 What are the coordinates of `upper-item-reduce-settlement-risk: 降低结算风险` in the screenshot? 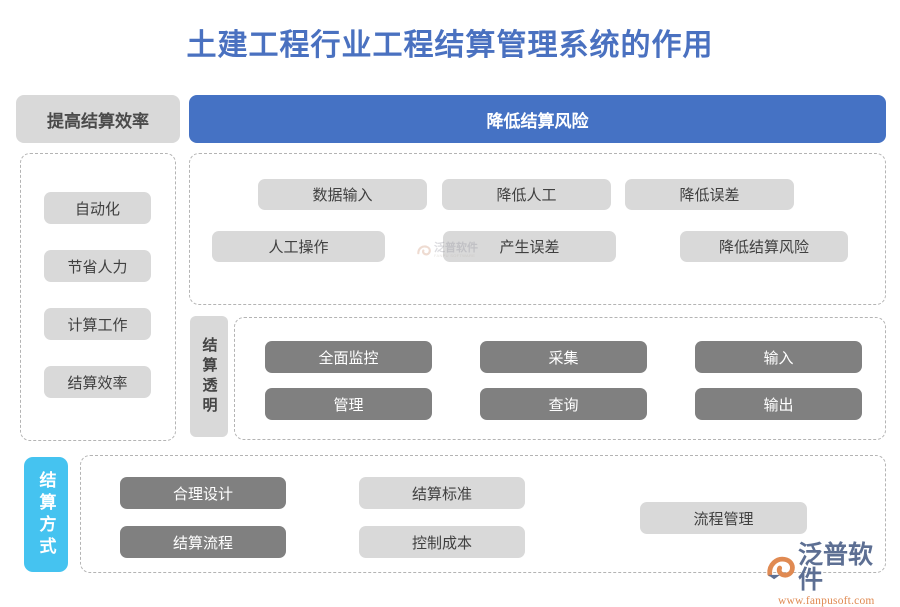 It's located at (764, 246).